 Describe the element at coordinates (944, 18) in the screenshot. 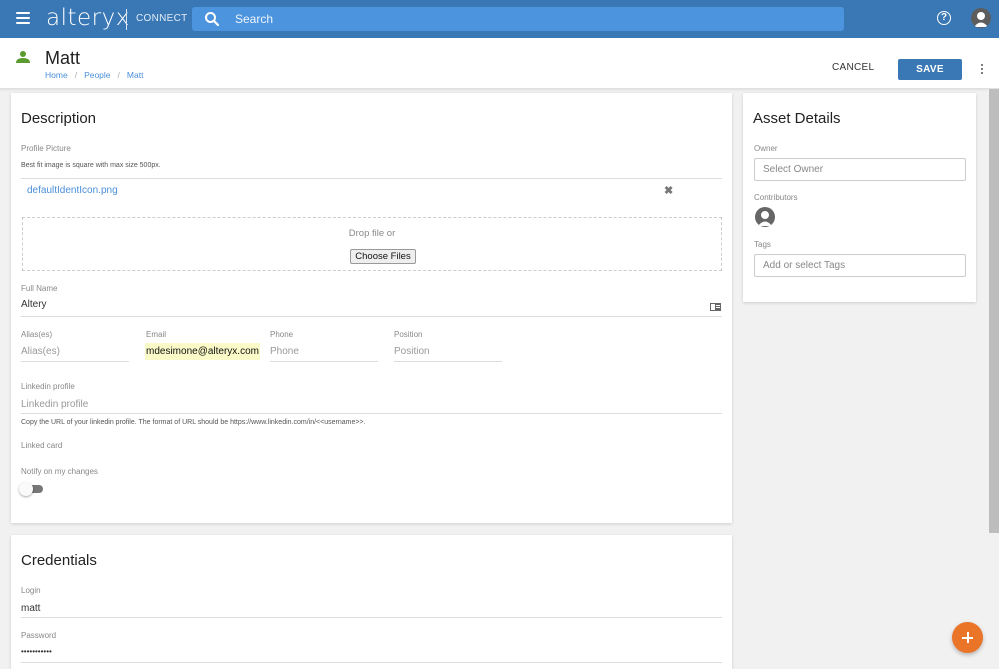

I see `help-icon: ?` at that location.